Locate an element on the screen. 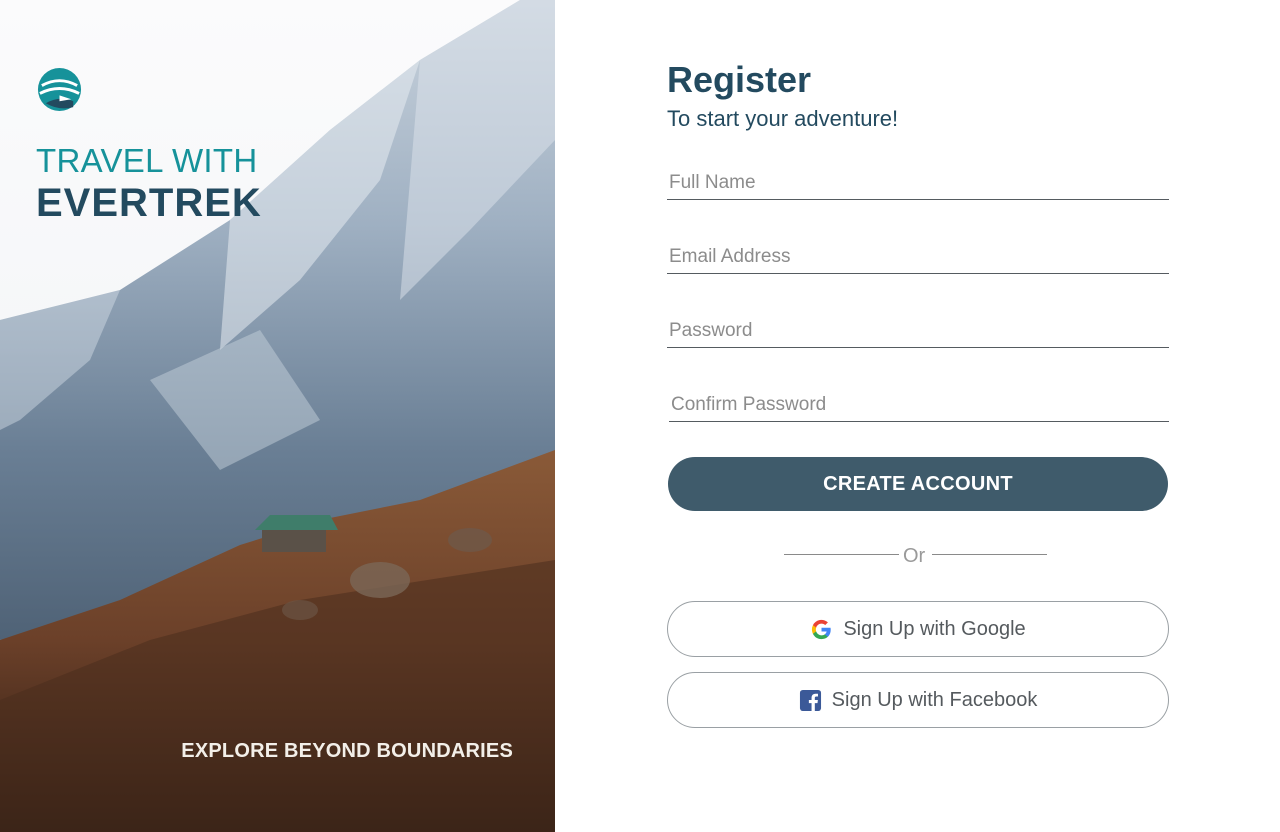 This screenshot has width=1280, height=832. page-subtitle: To start your adventure! is located at coordinates (783, 118).